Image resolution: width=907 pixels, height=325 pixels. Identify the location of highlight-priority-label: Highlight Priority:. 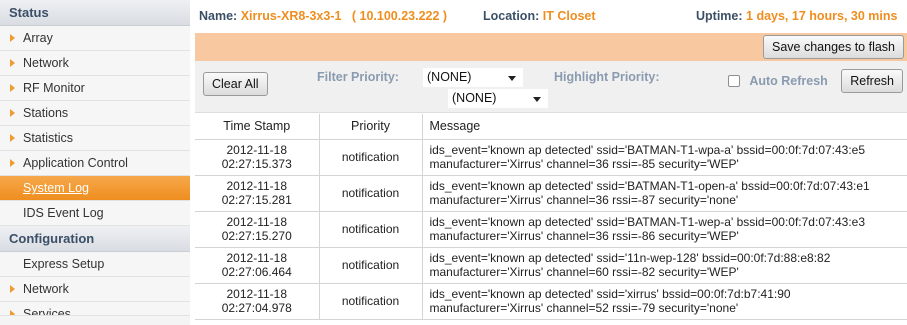
(607, 77).